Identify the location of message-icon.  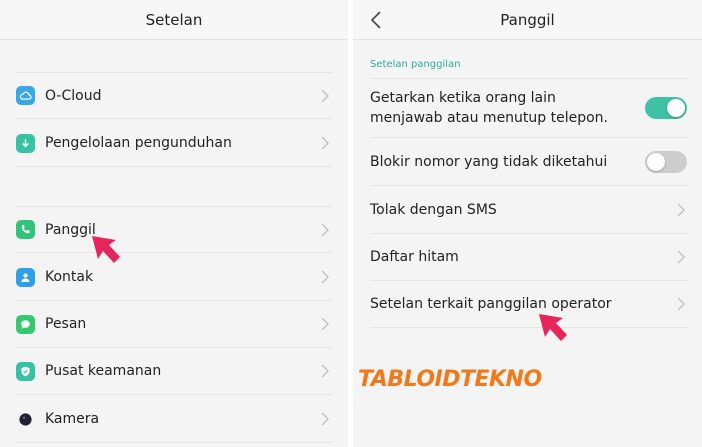
(25, 324).